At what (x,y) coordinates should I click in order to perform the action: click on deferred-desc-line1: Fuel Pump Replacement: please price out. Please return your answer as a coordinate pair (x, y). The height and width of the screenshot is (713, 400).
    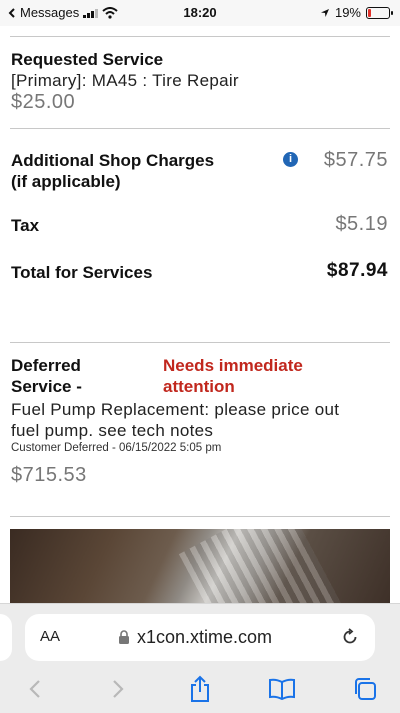
    Looking at the image, I should click on (175, 409).